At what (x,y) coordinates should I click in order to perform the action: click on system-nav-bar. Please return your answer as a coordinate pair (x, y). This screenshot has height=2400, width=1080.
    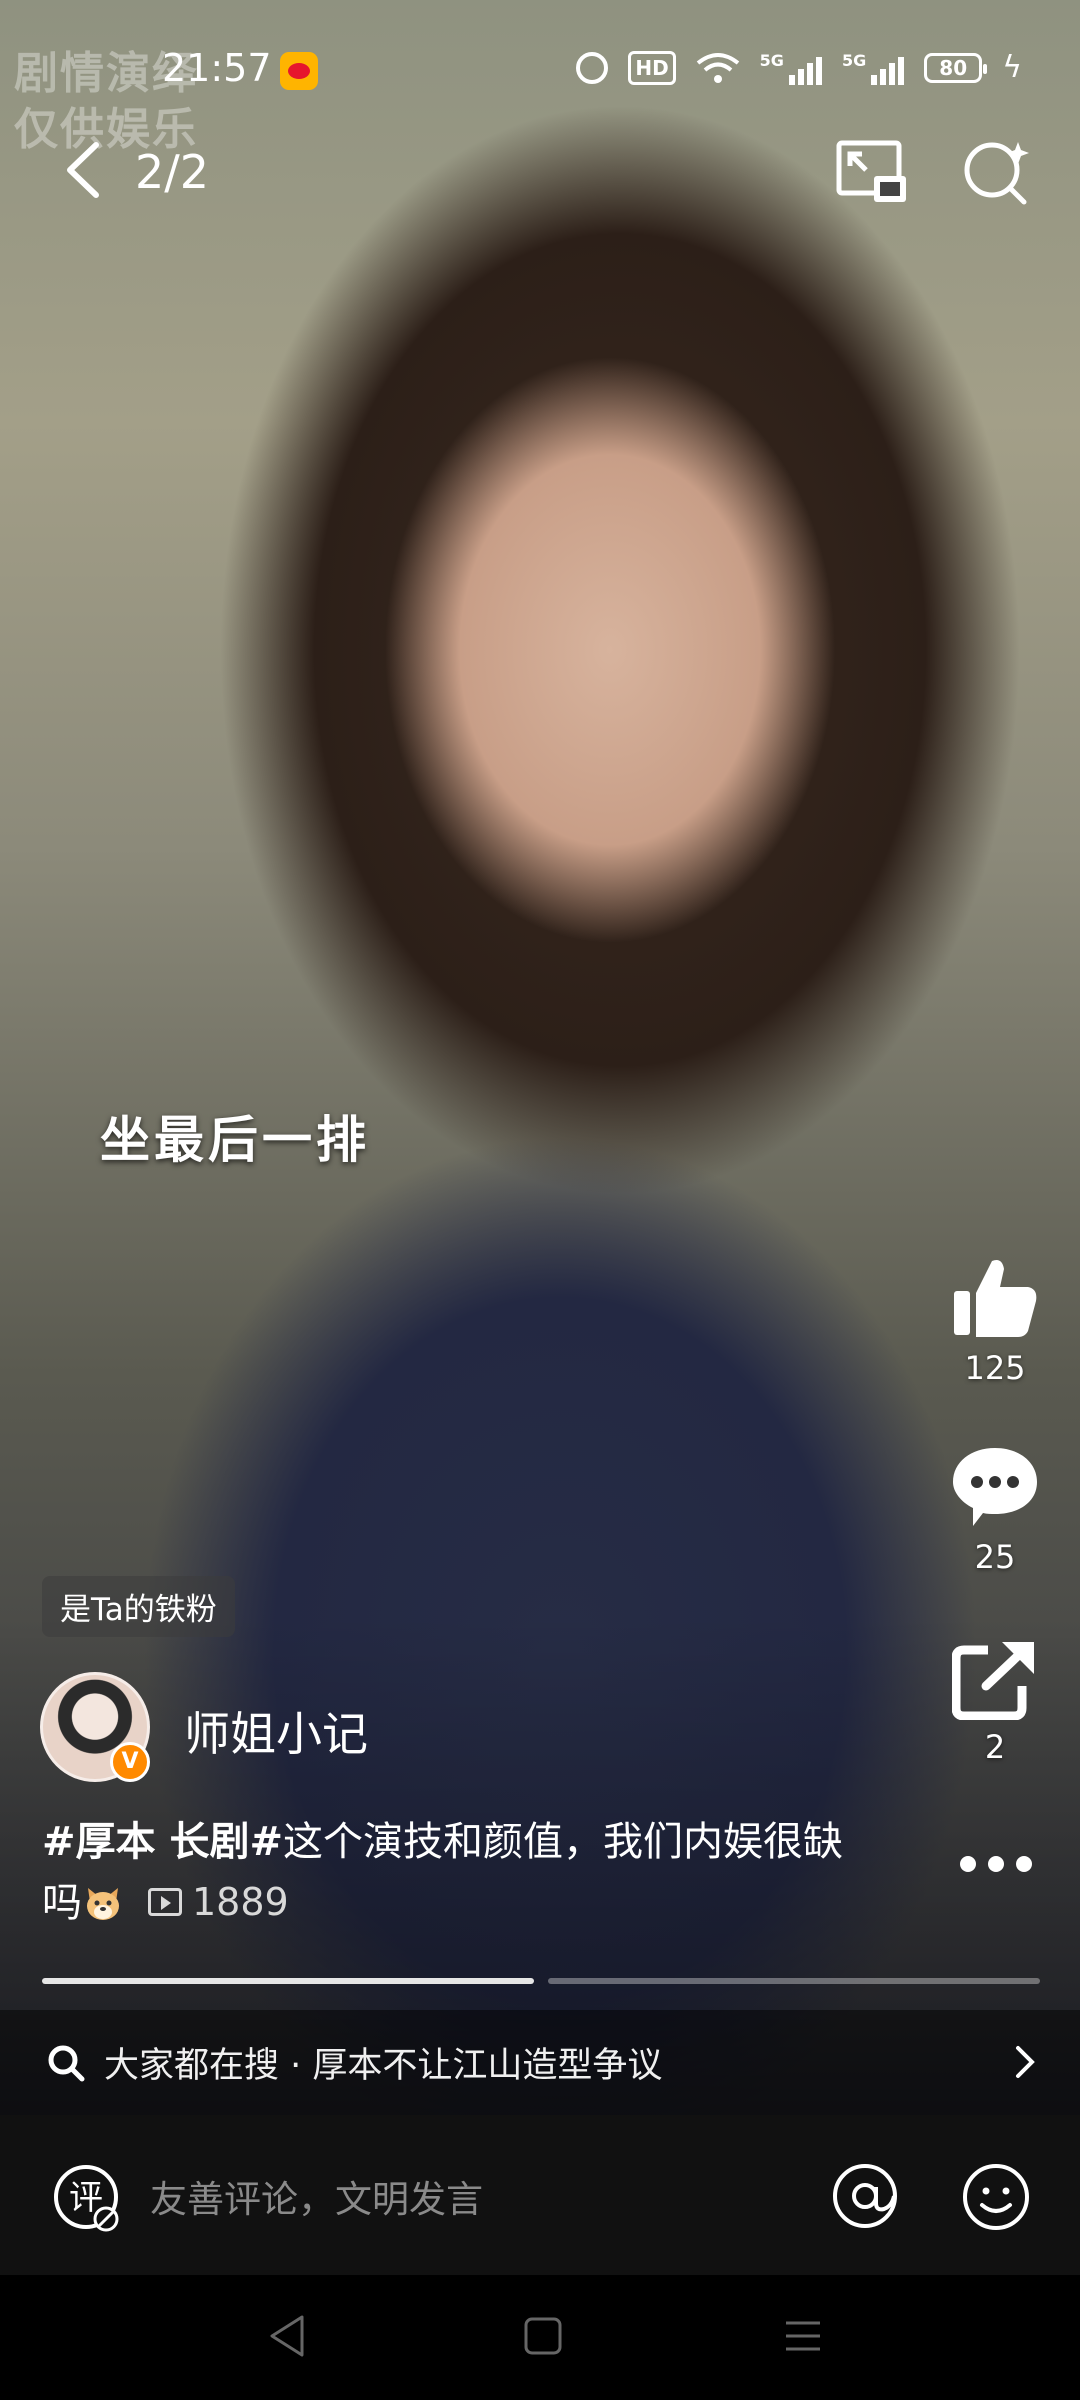
    Looking at the image, I should click on (540, 2337).